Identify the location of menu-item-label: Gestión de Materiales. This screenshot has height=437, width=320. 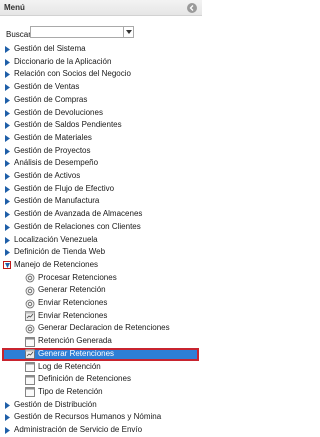
(53, 137).